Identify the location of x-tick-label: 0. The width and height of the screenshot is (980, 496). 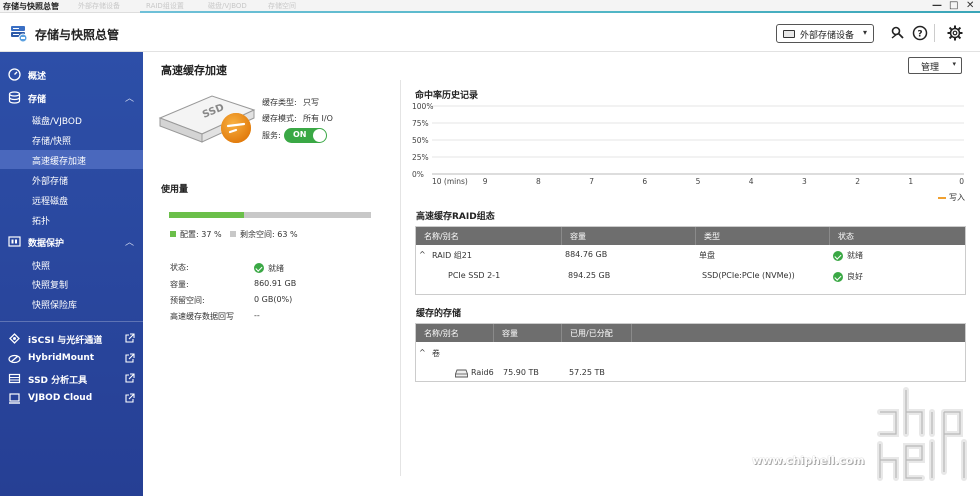
(961, 181).